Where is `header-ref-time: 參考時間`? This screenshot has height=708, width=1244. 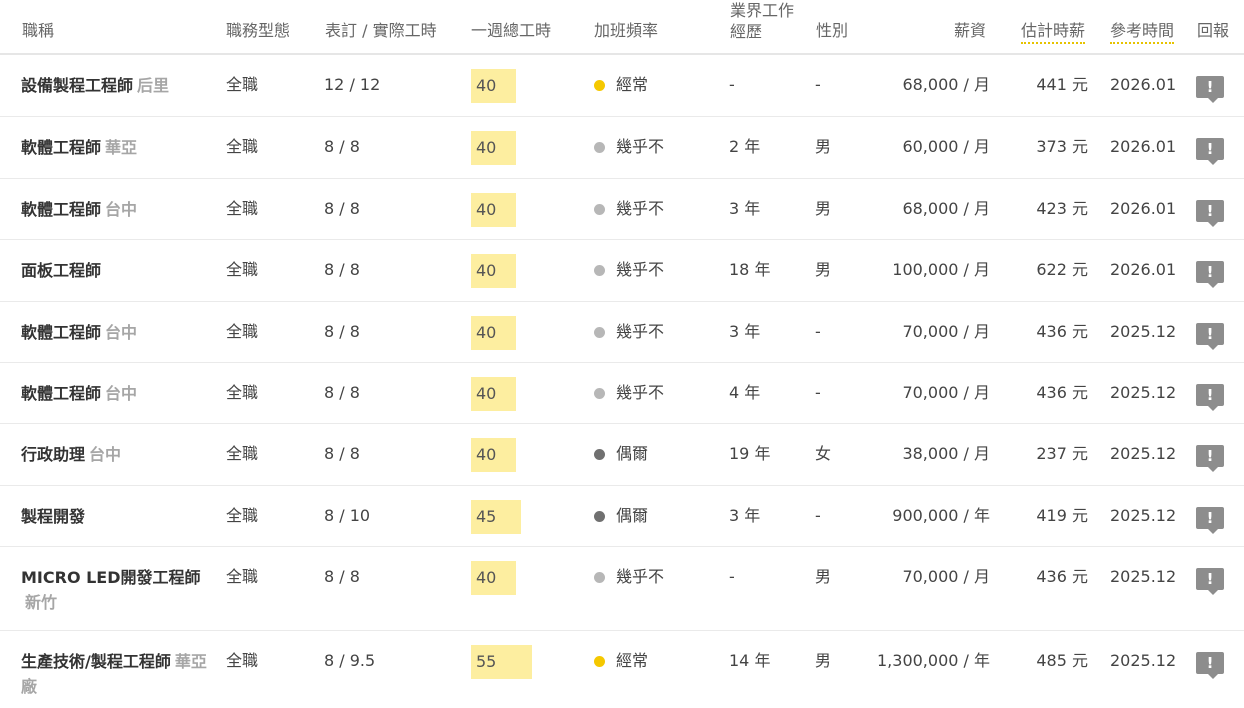 header-ref-time: 參考時間 is located at coordinates (1142, 32).